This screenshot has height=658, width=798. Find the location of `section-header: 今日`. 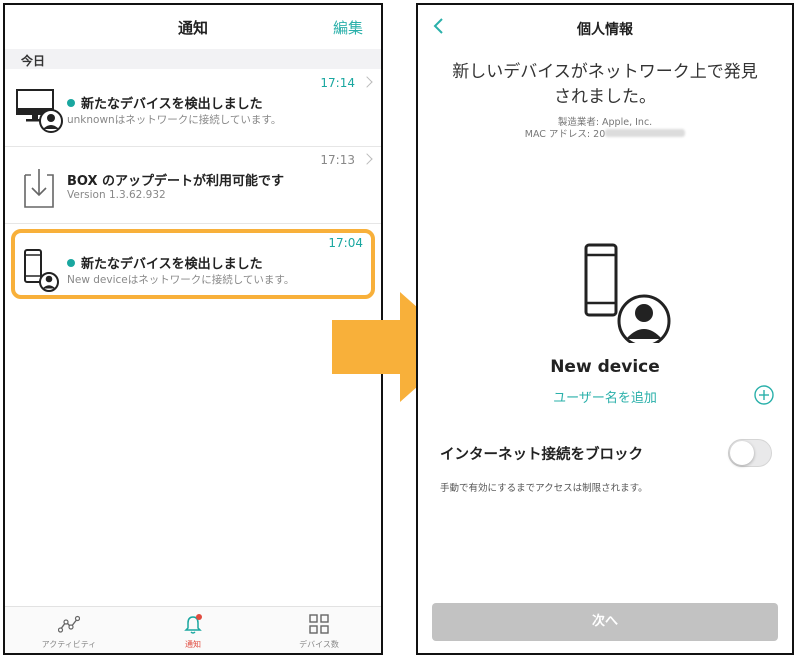

section-header: 今日 is located at coordinates (193, 59).